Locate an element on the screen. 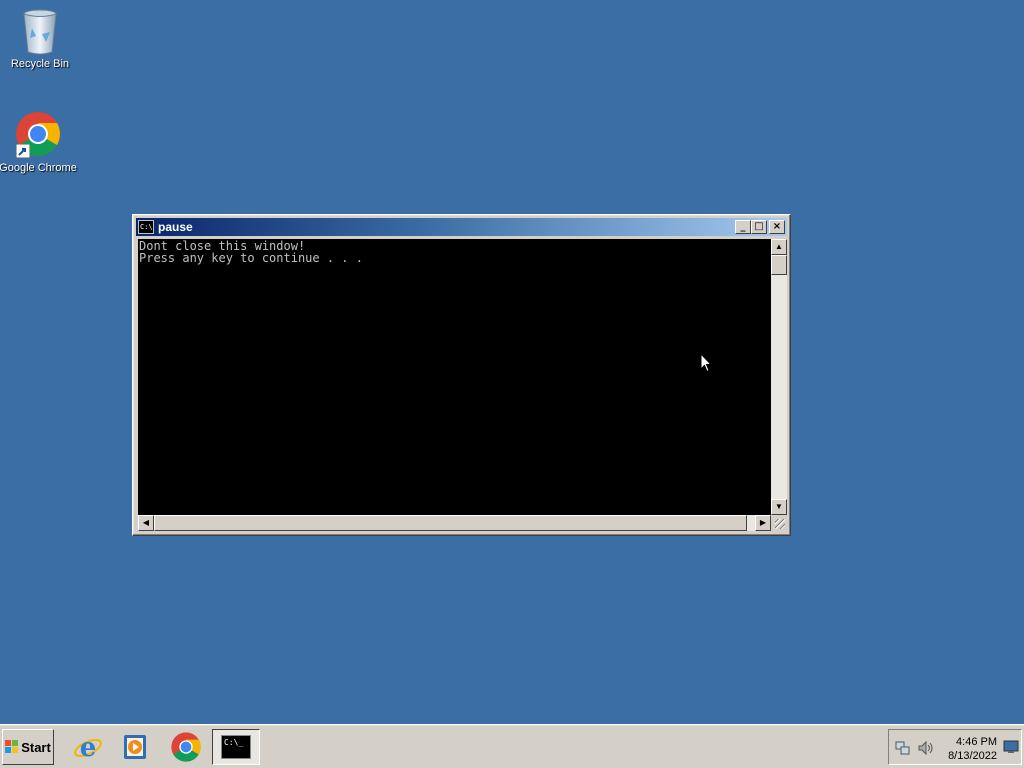 The width and height of the screenshot is (1024, 768). clock-time: 4:46 PM is located at coordinates (976, 742).